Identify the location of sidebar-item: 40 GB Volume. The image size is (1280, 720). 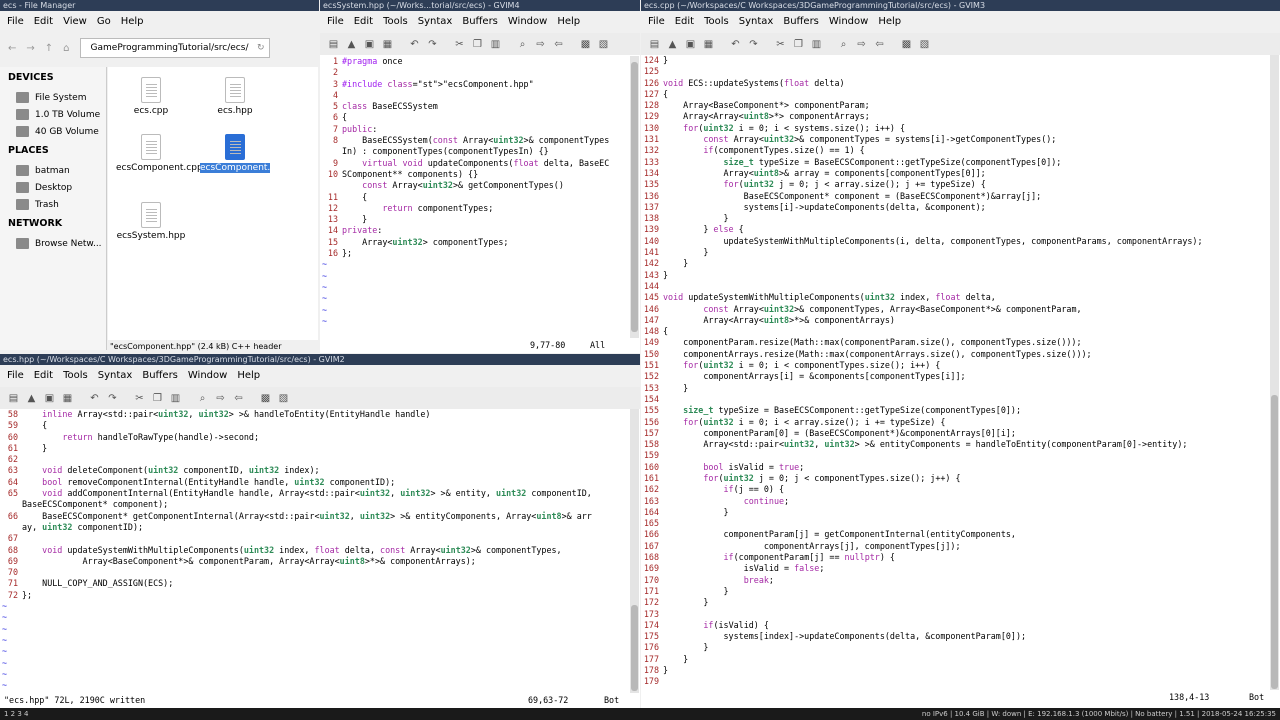
(53, 131).